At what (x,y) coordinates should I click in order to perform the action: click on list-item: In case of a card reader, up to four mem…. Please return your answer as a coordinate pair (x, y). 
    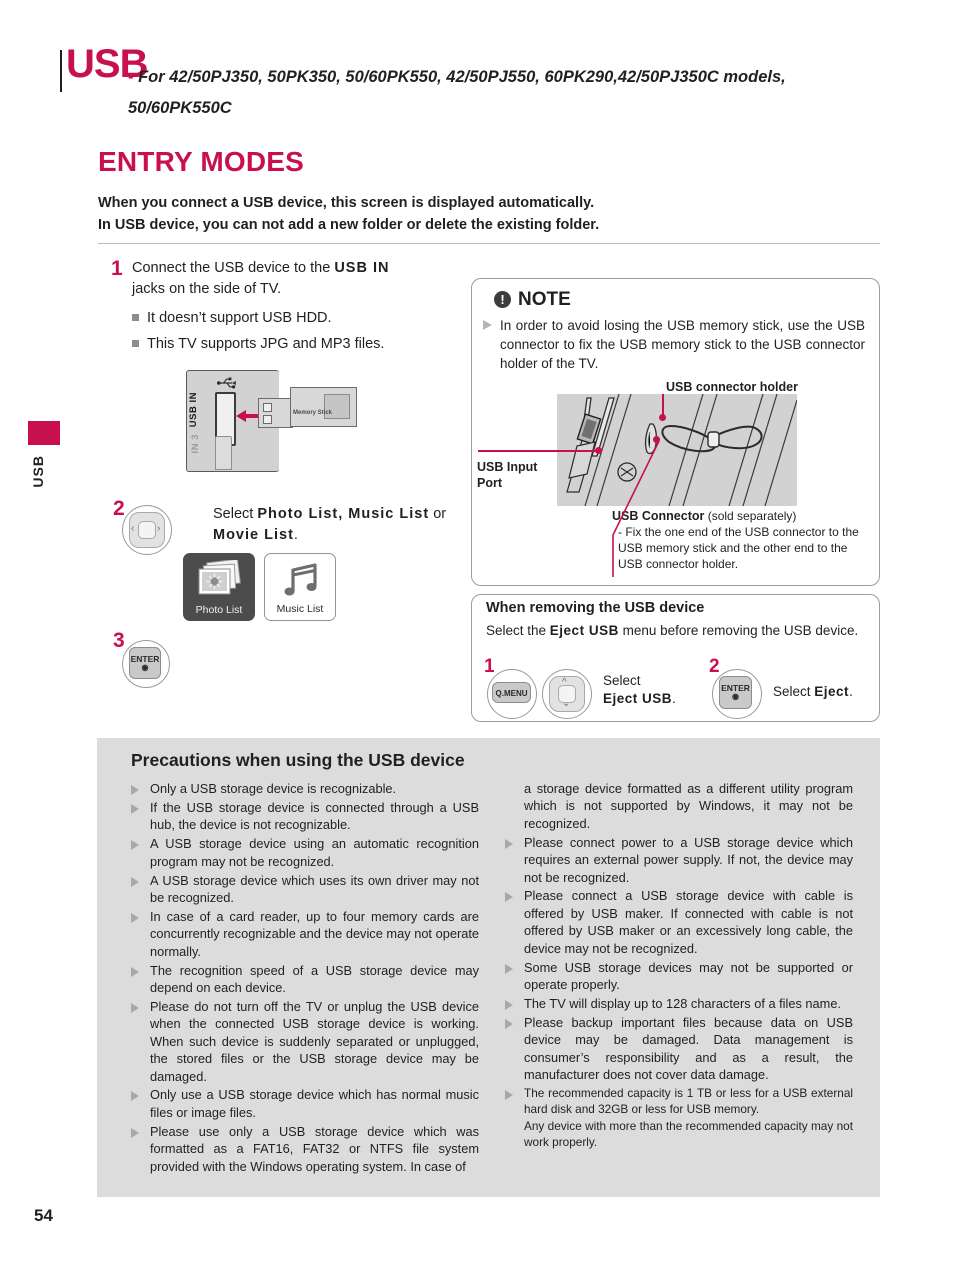
    Looking at the image, I should click on (305, 934).